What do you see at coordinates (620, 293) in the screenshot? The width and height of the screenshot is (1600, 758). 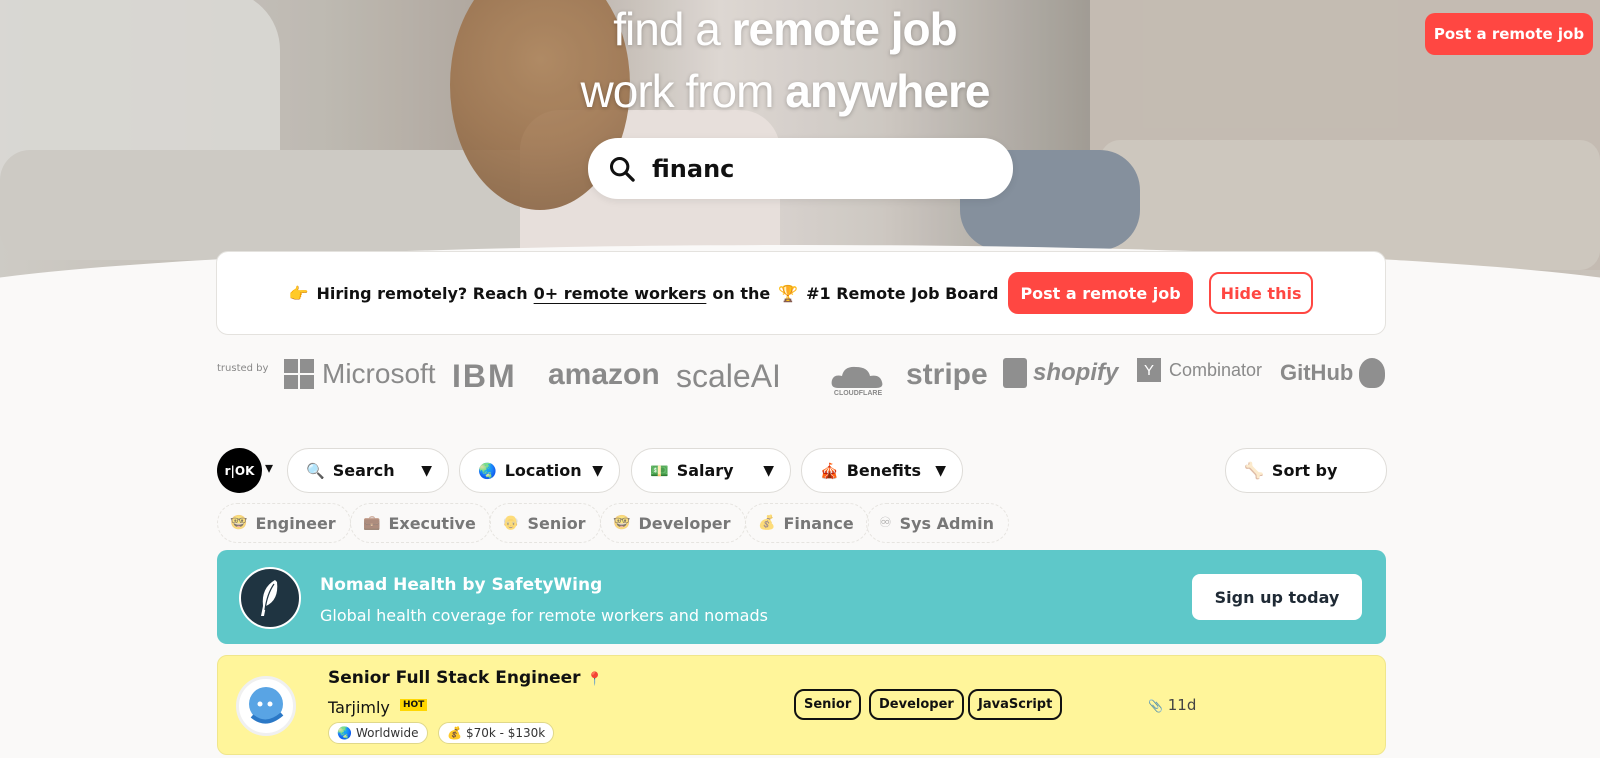 I see `remote-workers-link: 0+ remote workers` at bounding box center [620, 293].